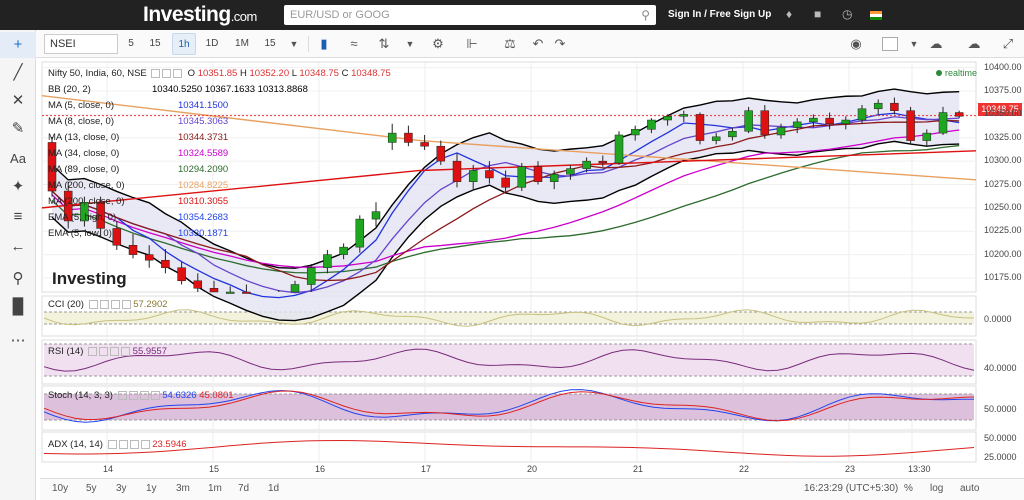  Describe the element at coordinates (18, 279) in the screenshot. I see `zoom-icon: ⚲` at that location.